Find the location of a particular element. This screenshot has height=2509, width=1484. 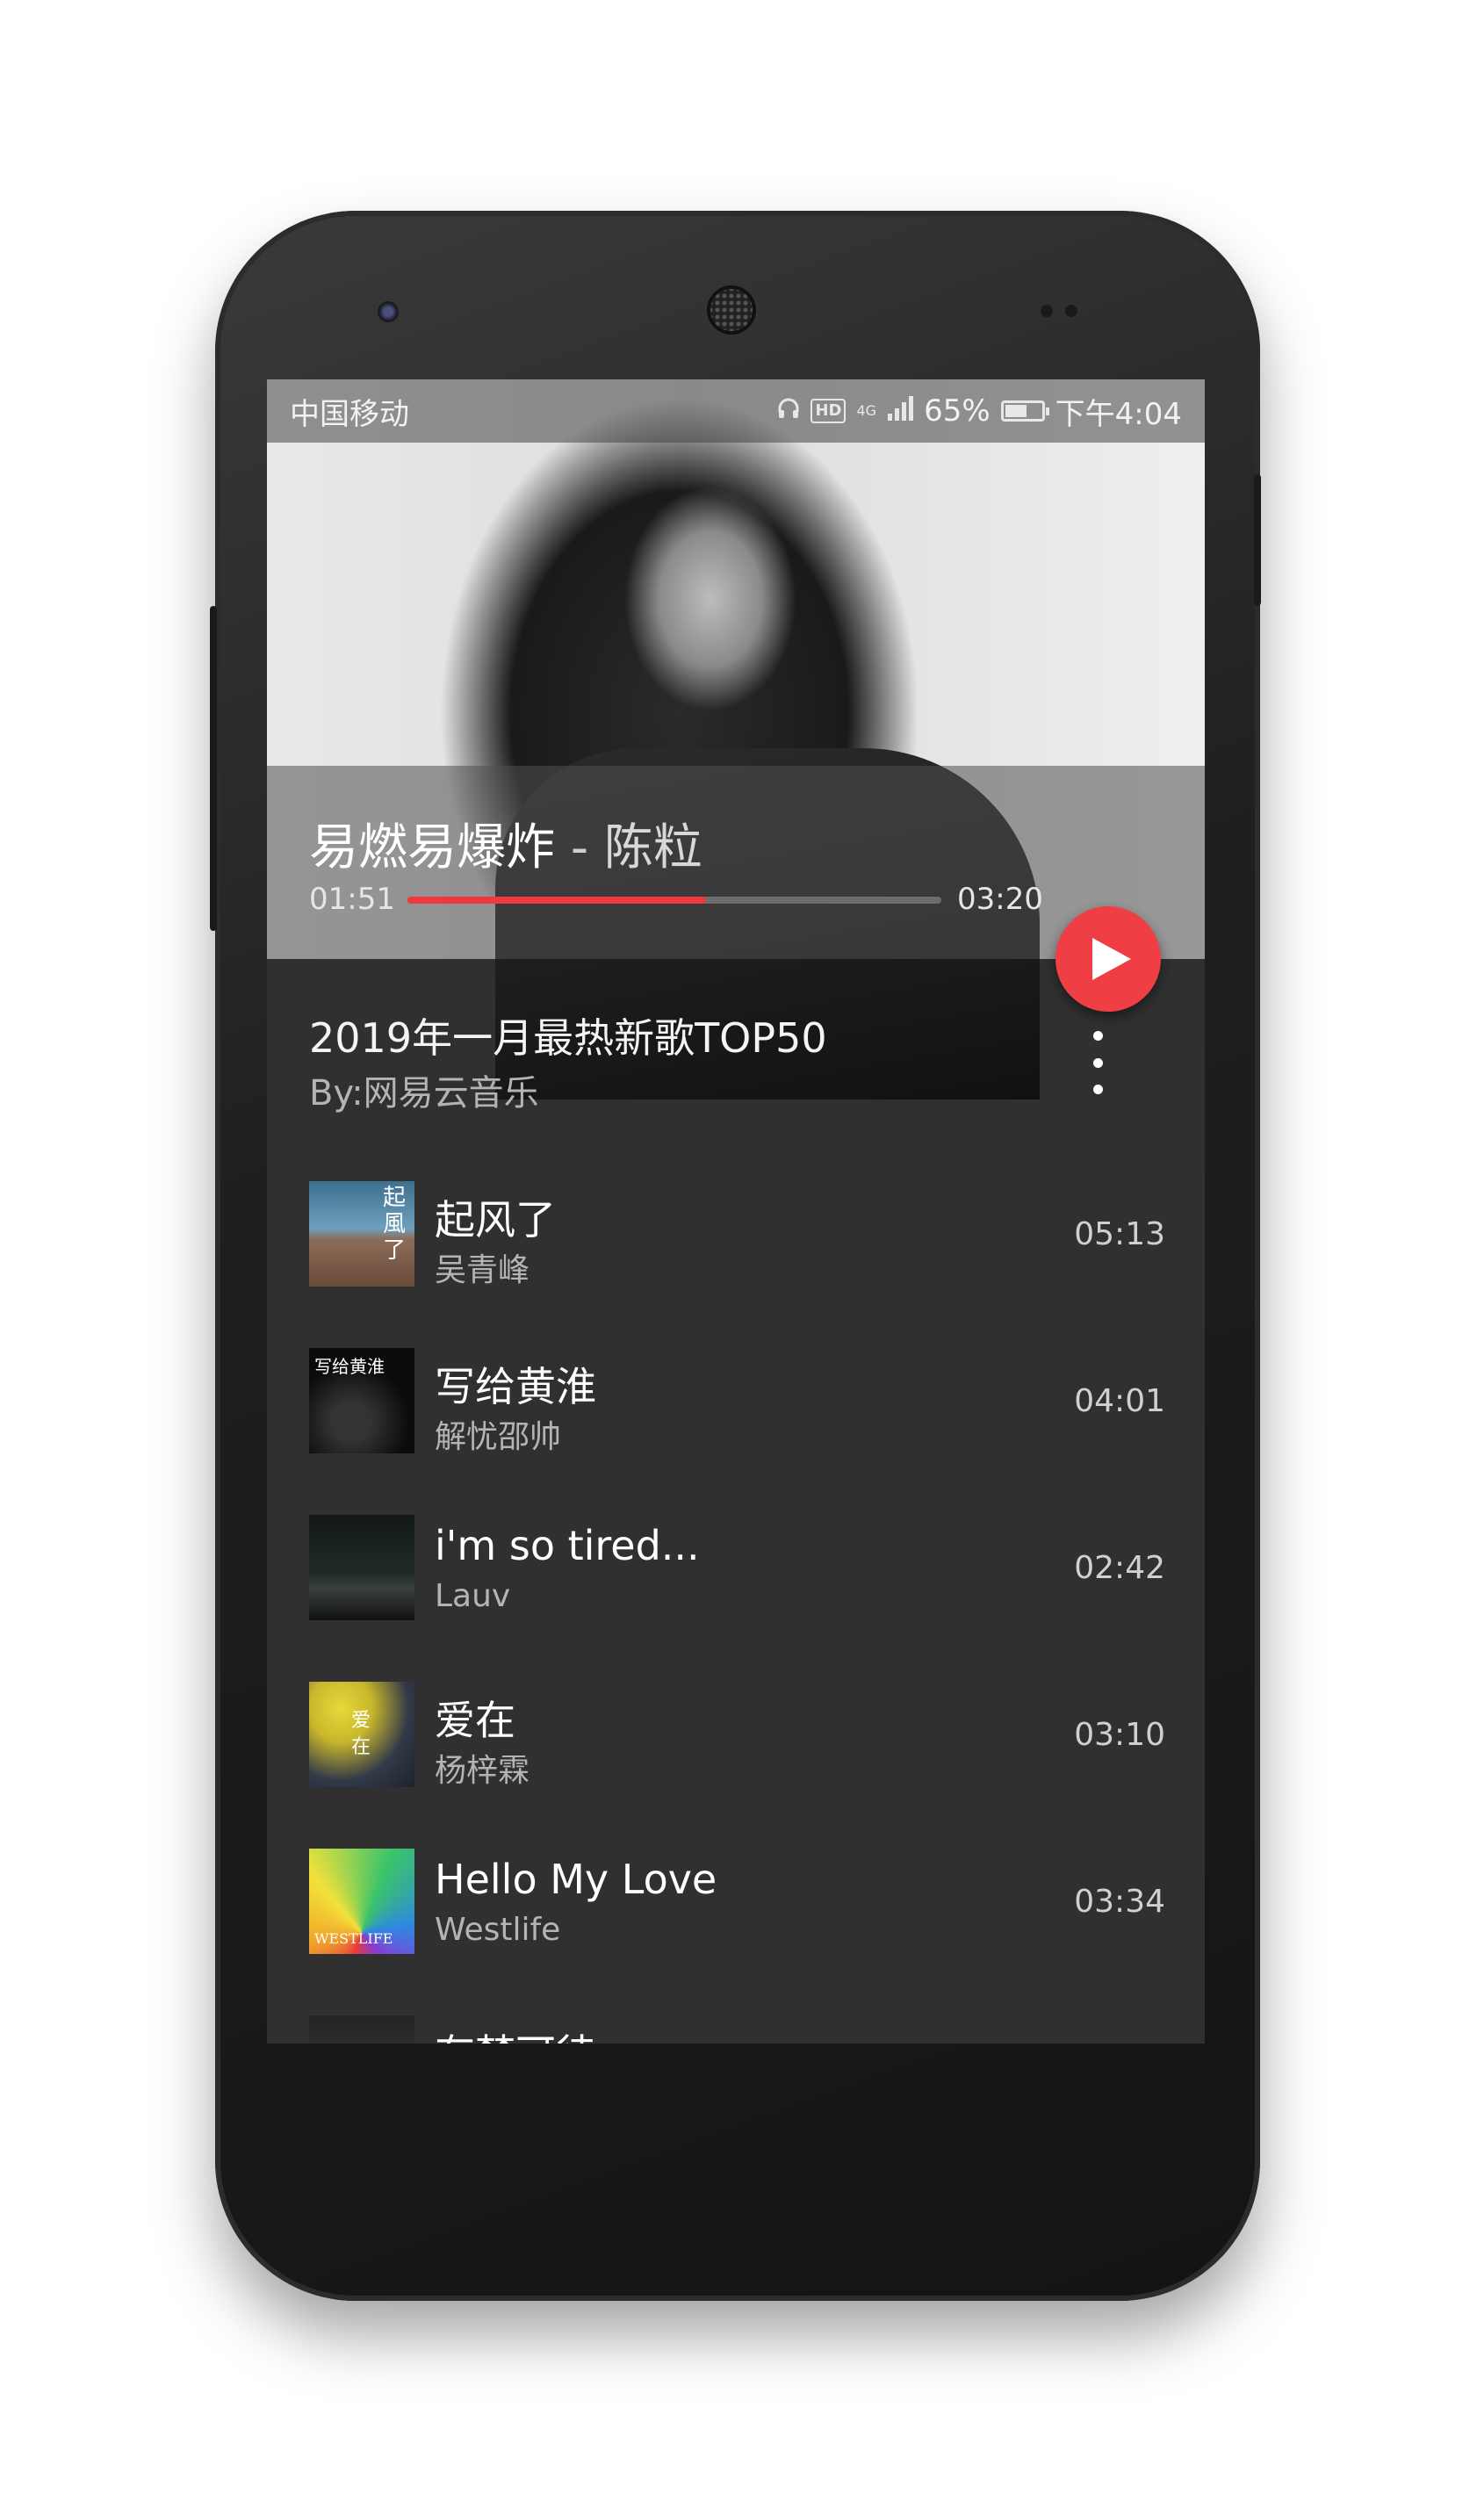

battery-level is located at coordinates (1016, 411).